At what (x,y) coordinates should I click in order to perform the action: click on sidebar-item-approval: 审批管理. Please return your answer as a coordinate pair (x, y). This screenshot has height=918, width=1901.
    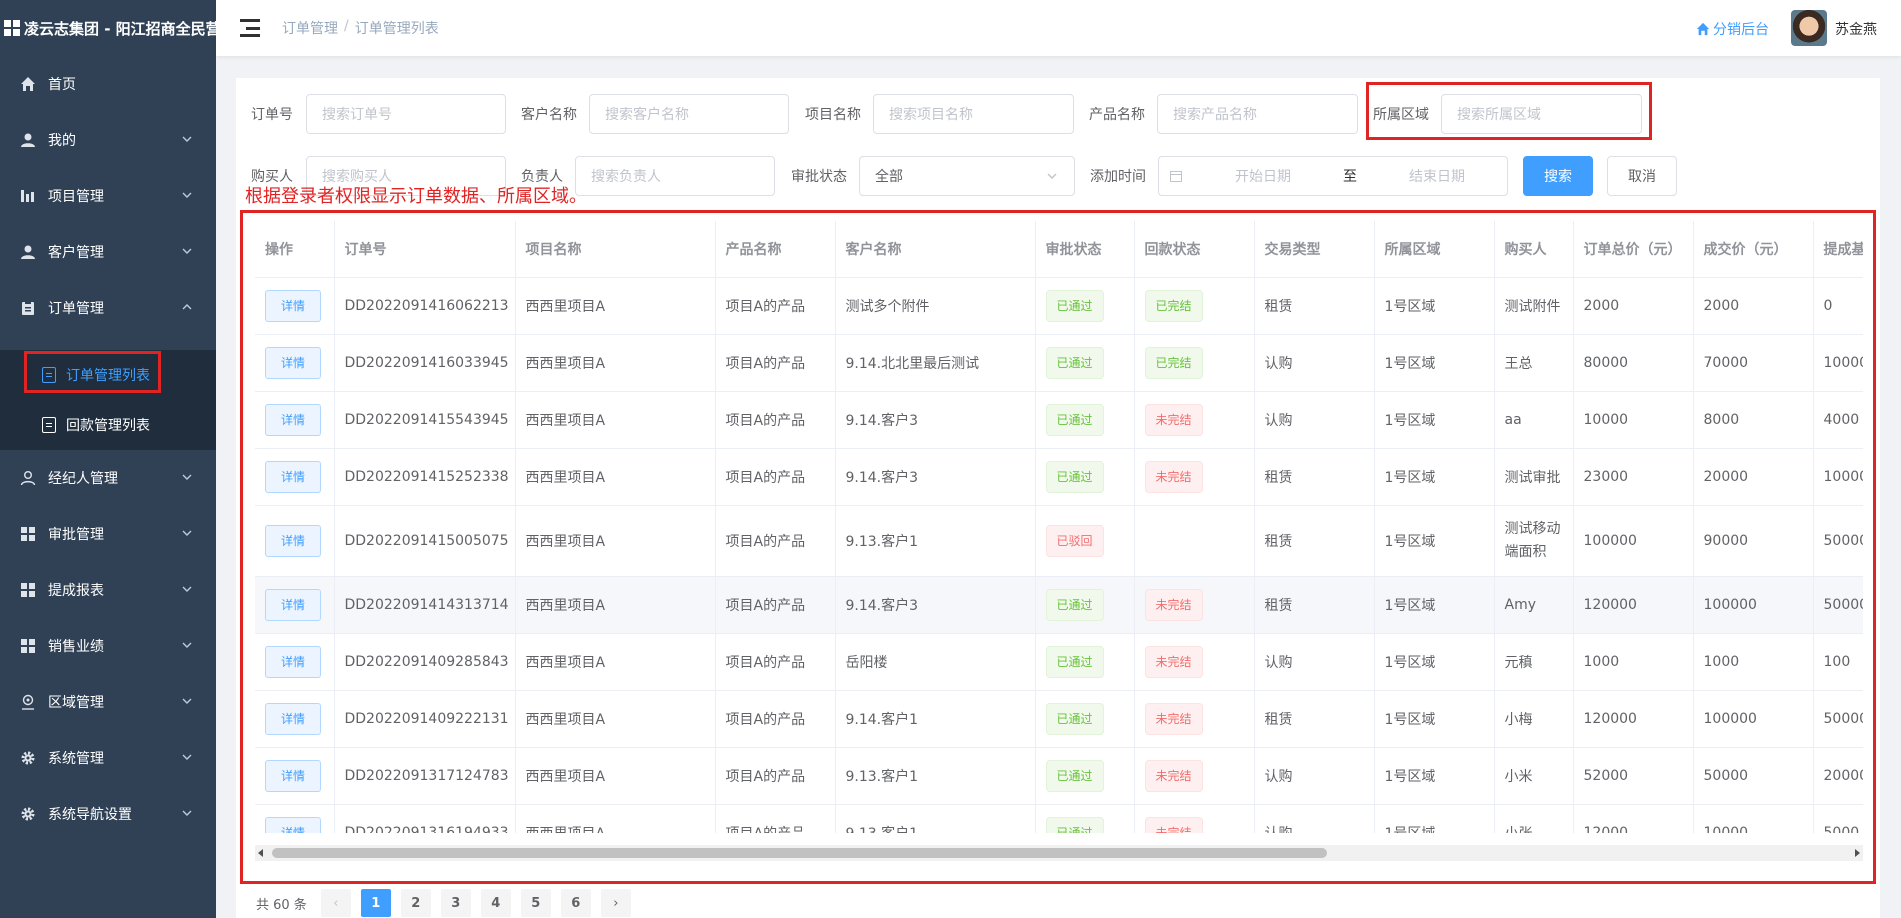
    Looking at the image, I should click on (108, 534).